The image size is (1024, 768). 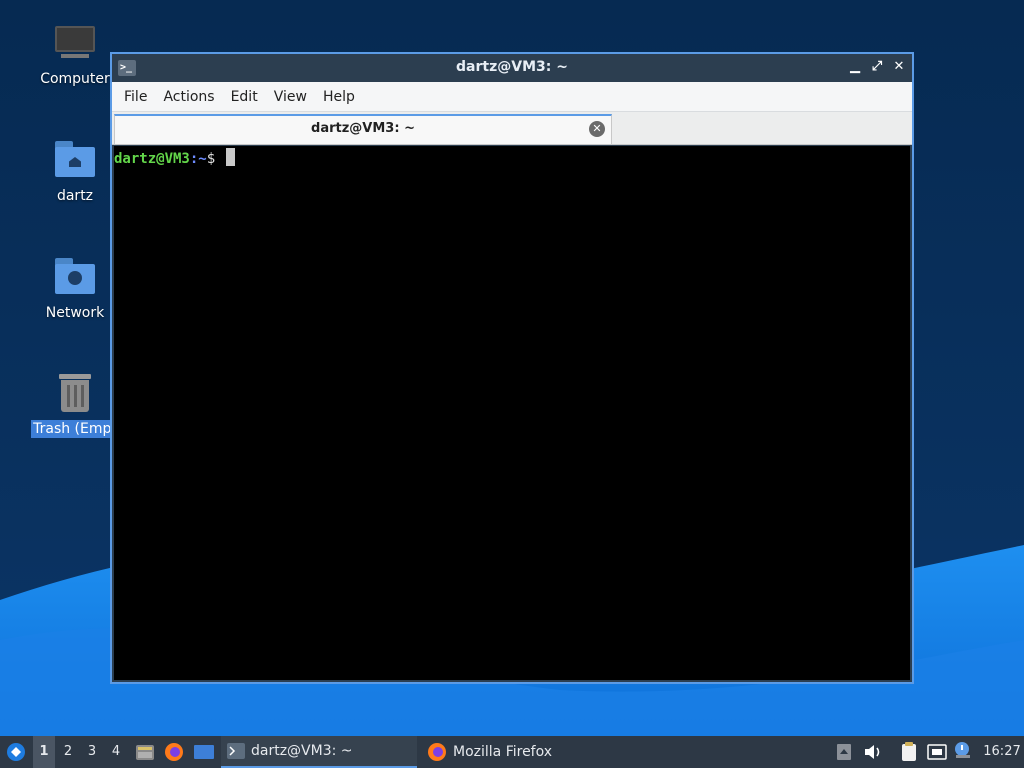 I want to click on workspace-3: 3, so click(x=92, y=752).